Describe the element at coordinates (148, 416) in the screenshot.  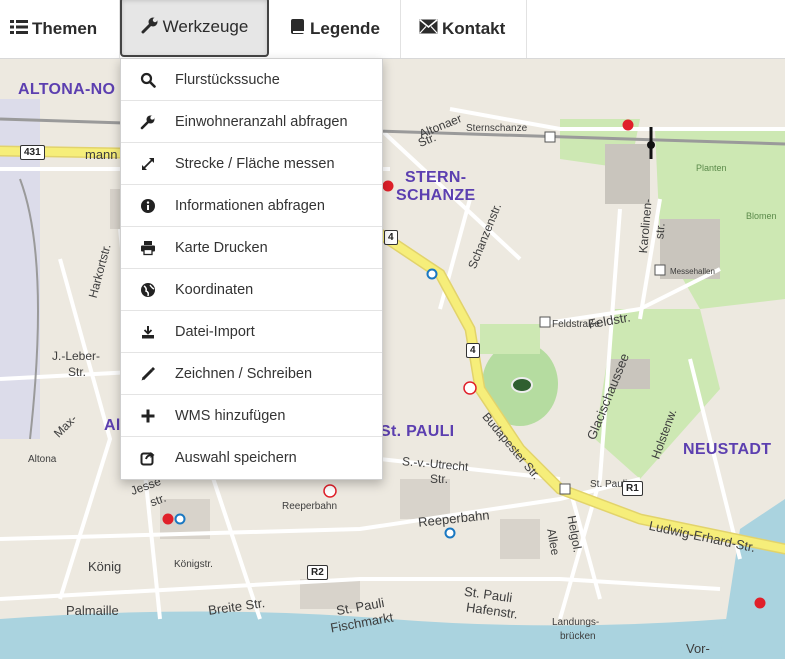
I see `plus-icon` at that location.